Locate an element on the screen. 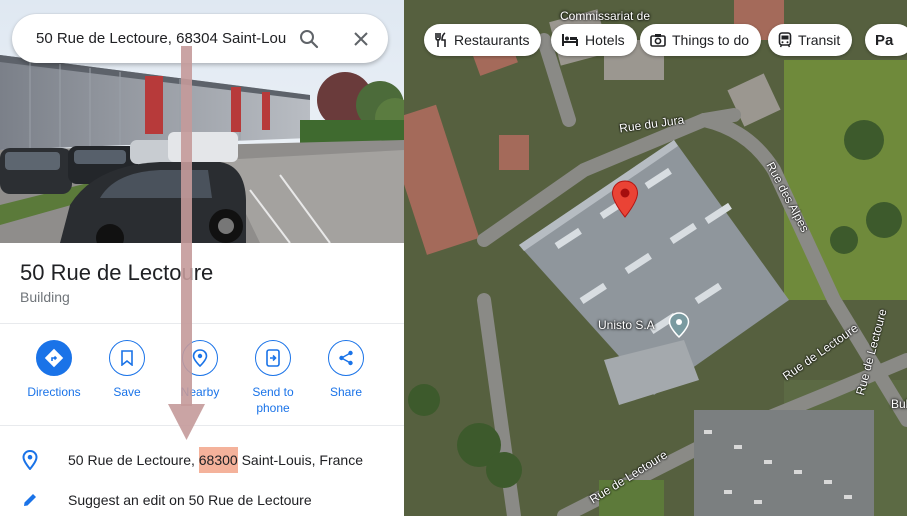 Image resolution: width=907 pixels, height=516 pixels. search-icon is located at coordinates (309, 39).